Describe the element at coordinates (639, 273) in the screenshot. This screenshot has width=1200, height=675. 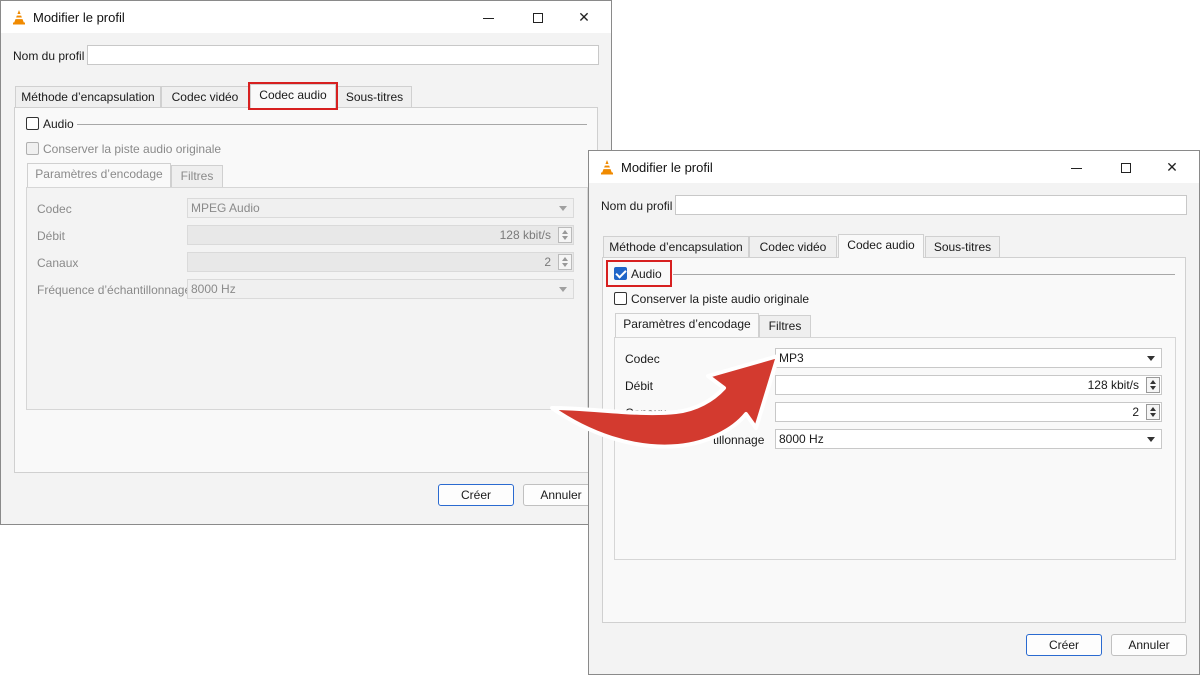
I see `highlight-box` at that location.